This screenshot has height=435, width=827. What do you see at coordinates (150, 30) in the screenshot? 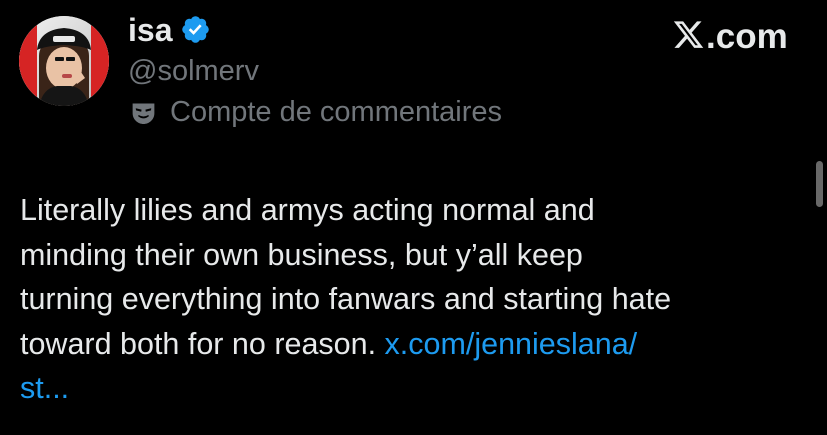
I see `author-name: isa` at bounding box center [150, 30].